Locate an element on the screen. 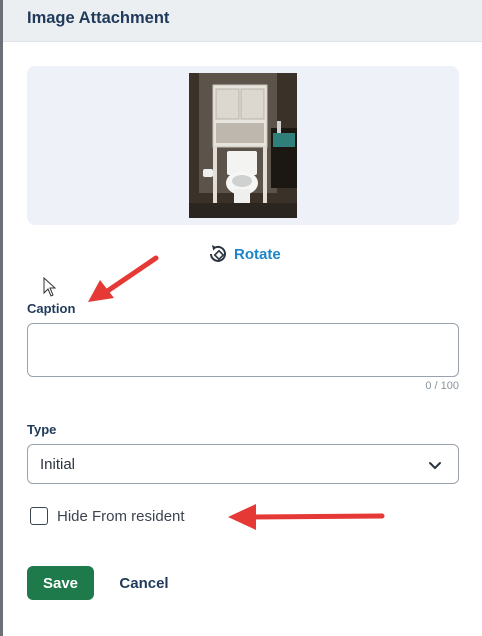  save-button: Save is located at coordinates (60, 583).